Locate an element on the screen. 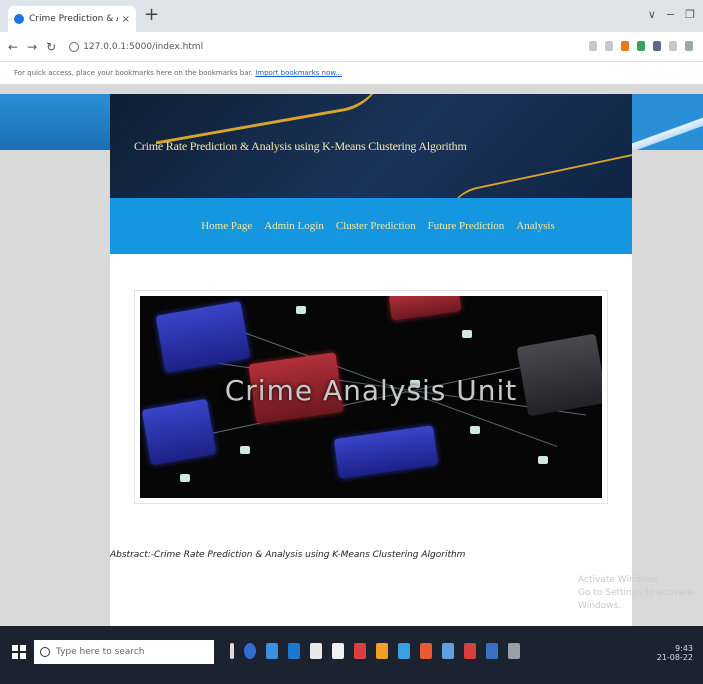  store-icon is located at coordinates (338, 651).